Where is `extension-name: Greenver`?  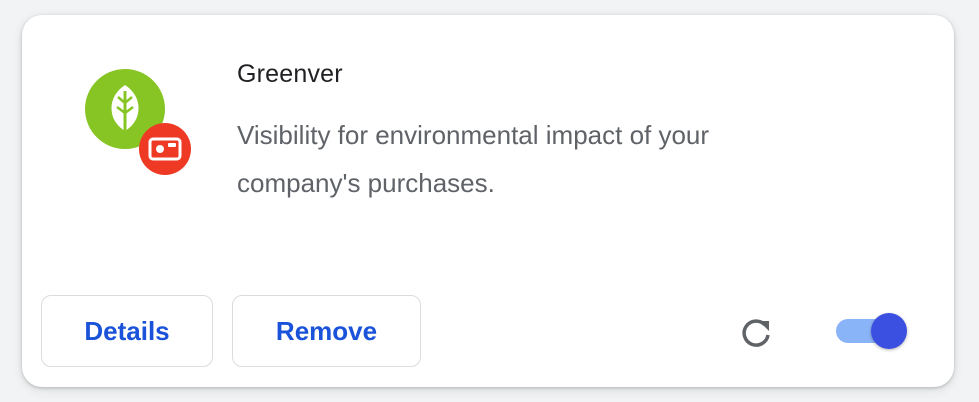
extension-name: Greenver is located at coordinates (290, 74).